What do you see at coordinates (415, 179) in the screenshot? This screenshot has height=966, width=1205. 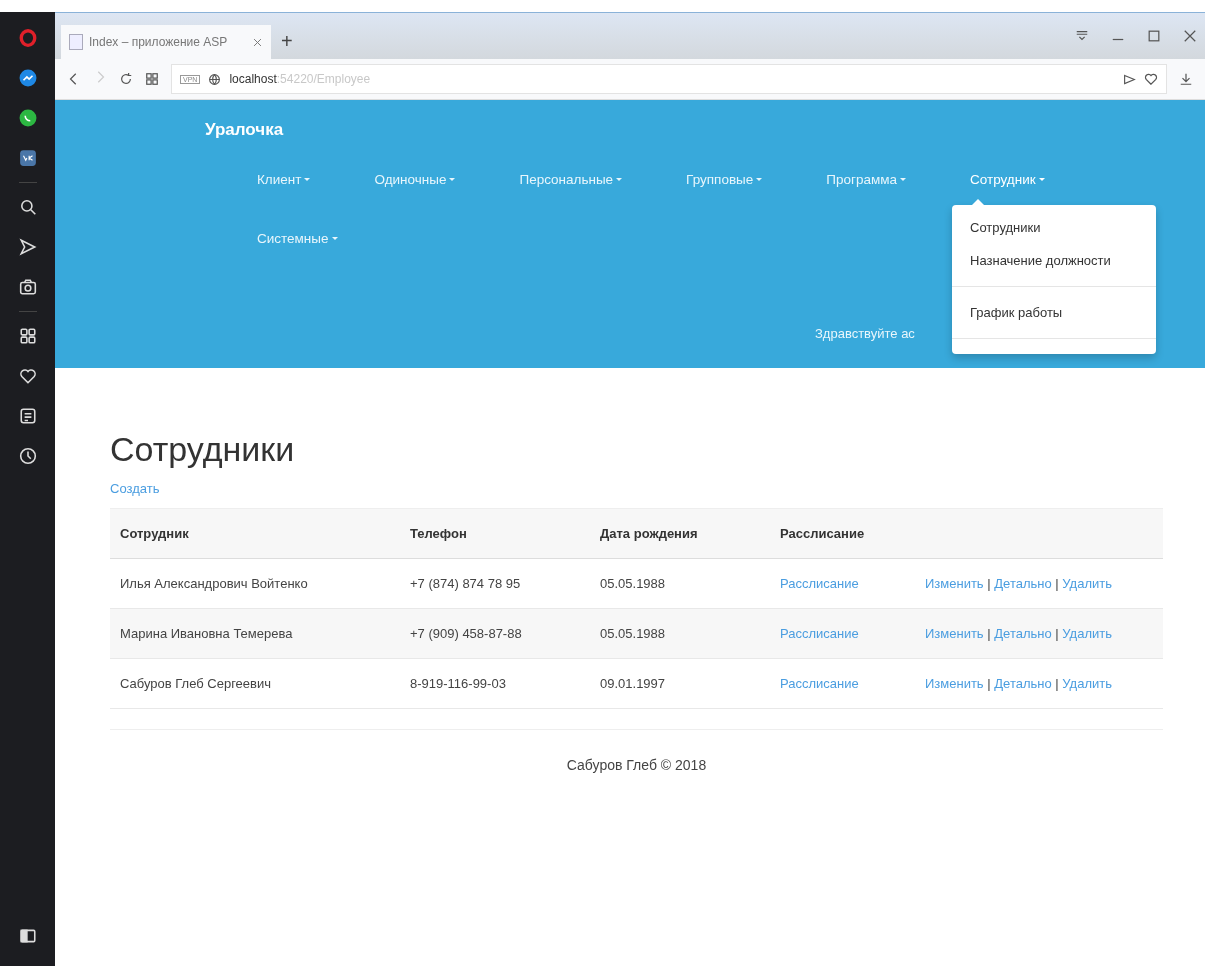 I see `nav-menu: Одиночные` at bounding box center [415, 179].